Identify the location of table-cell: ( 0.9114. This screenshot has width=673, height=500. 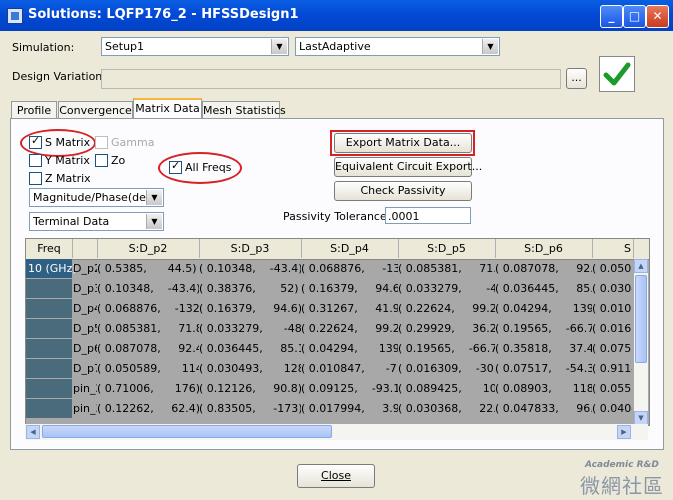
(612, 369).